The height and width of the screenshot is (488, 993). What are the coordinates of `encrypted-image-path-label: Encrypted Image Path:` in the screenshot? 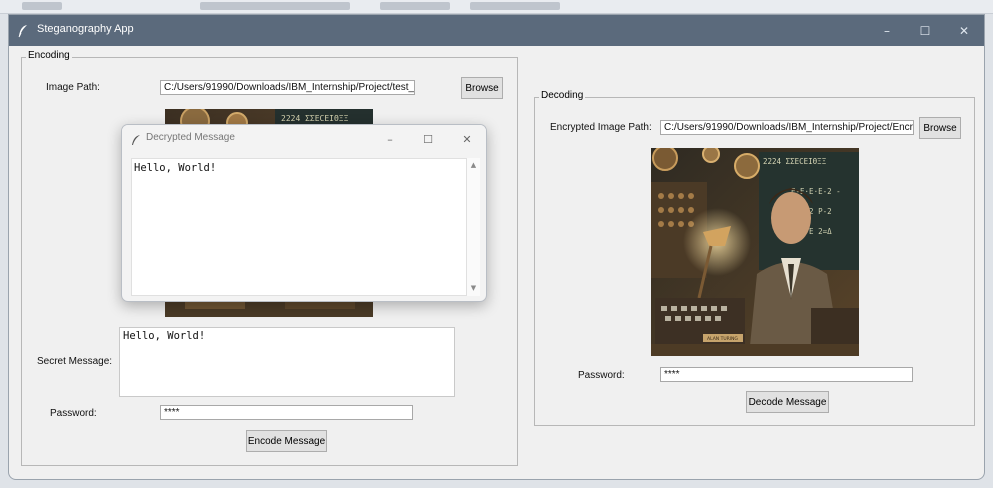 It's located at (601, 127).